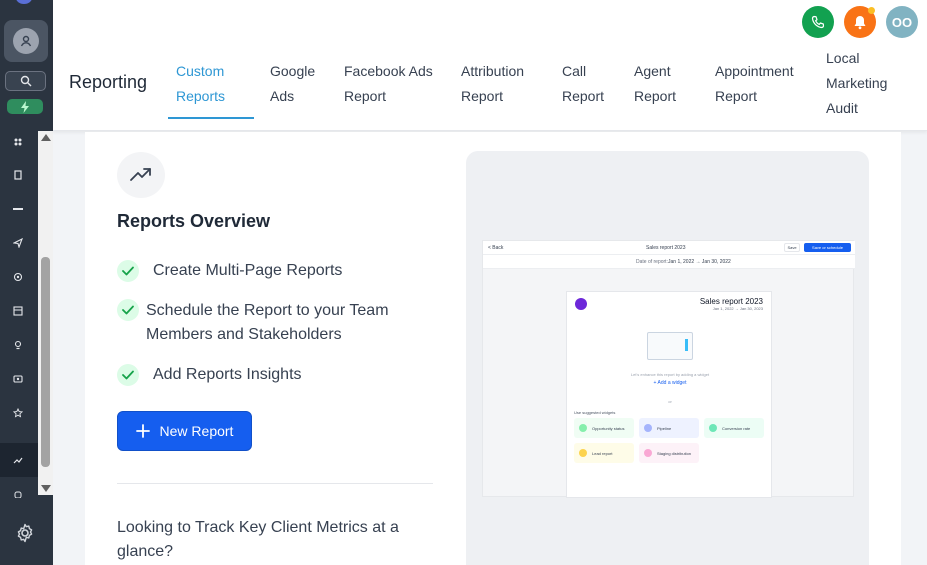 Image resolution: width=927 pixels, height=565 pixels. Describe the element at coordinates (493, 71) in the screenshot. I see `tab-label-line1: Attribution` at that location.